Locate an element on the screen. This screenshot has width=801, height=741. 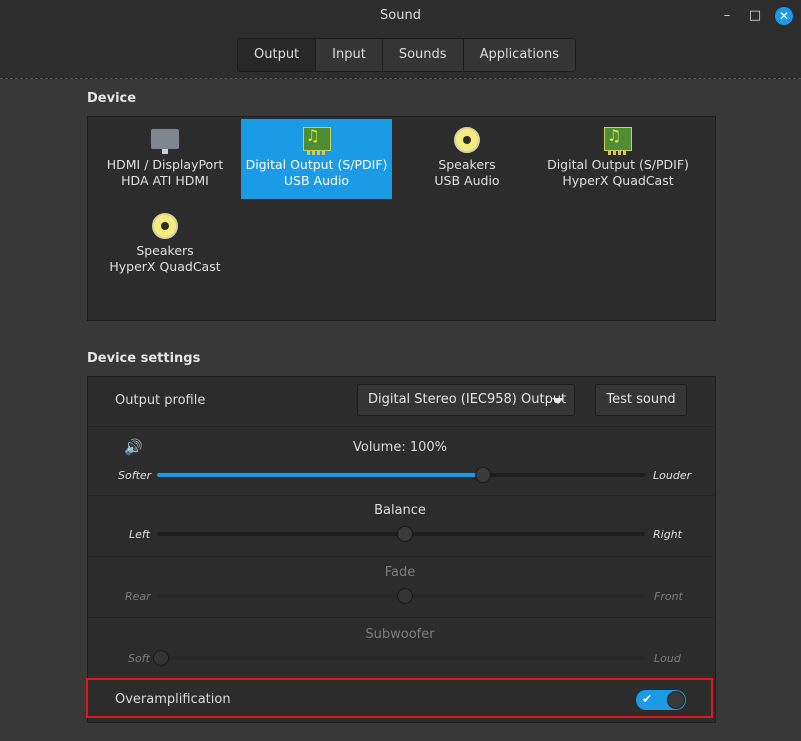
balance-label: Balance is located at coordinates (400, 510).